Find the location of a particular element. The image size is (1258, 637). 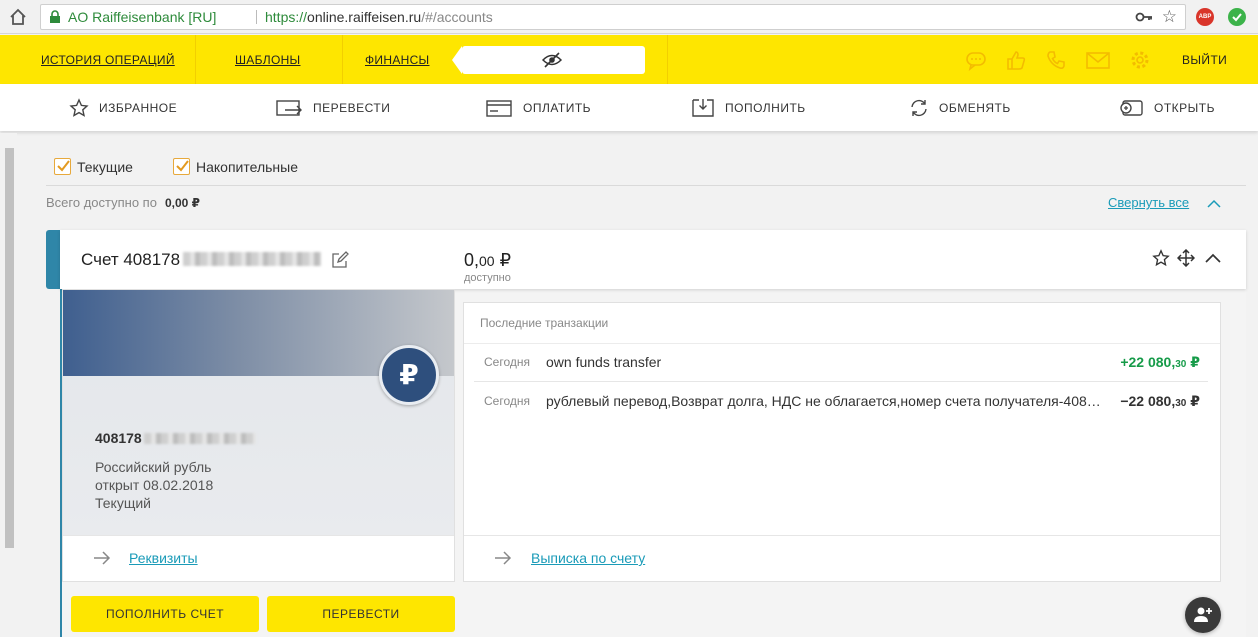

transfer-icon is located at coordinates (289, 107).